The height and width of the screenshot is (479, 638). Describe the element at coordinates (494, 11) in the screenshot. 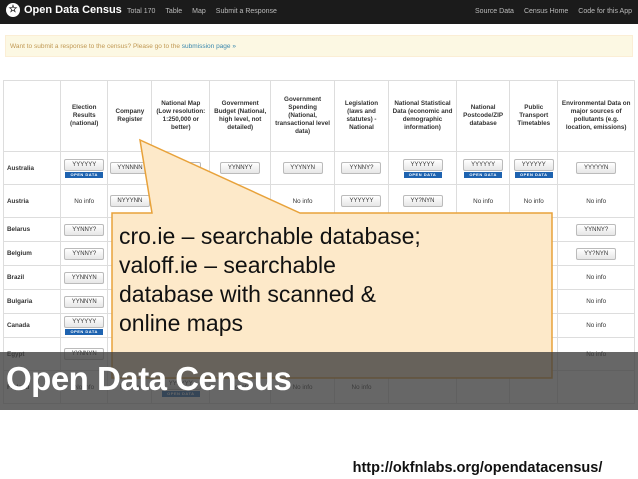

I see `nav-link-source-data: Source Data` at that location.